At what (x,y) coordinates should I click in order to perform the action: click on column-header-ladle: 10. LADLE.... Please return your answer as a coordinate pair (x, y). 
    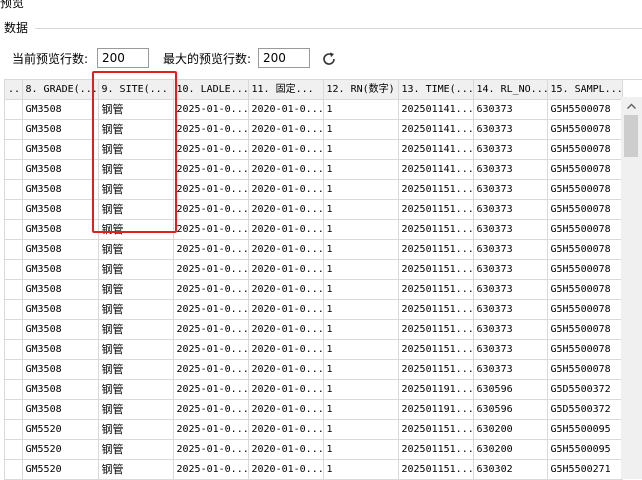
    Looking at the image, I should click on (211, 90).